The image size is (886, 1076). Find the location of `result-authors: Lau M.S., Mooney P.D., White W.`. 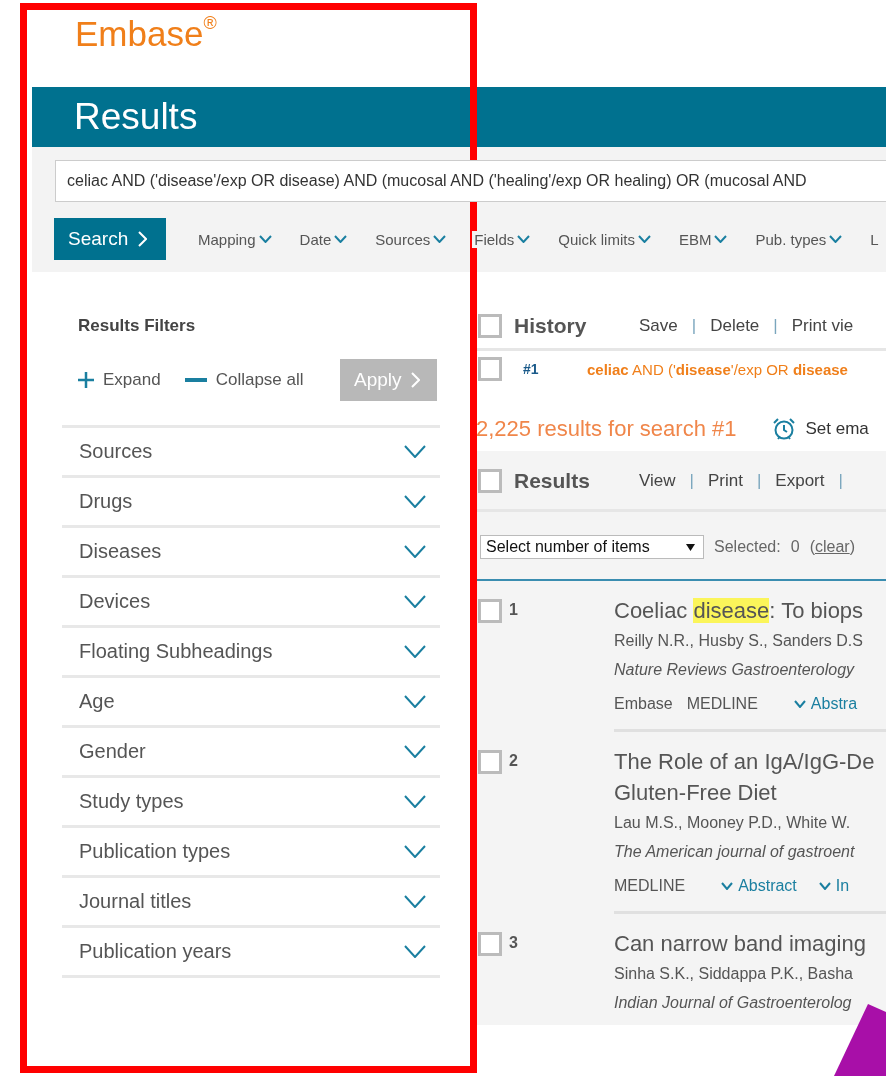

result-authors: Lau M.S., Mooney P.D., White W. is located at coordinates (733, 823).